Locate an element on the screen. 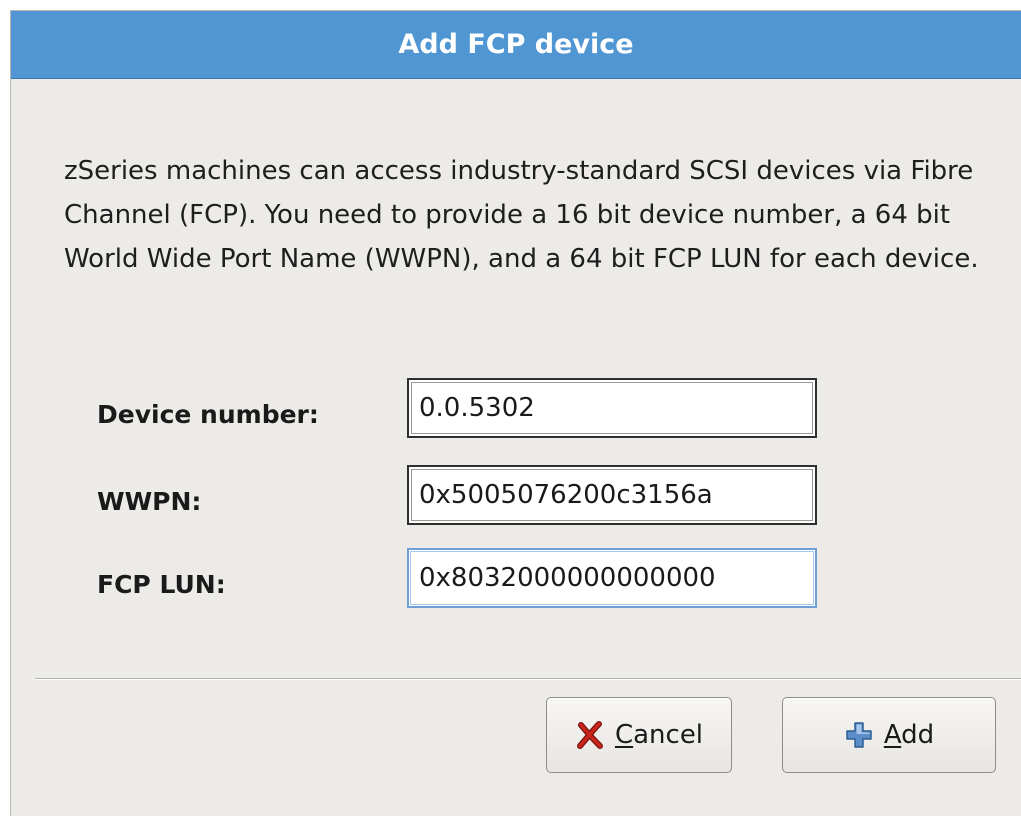 The width and height of the screenshot is (1021, 816). dialog-title: Add FCP device is located at coordinates (516, 45).